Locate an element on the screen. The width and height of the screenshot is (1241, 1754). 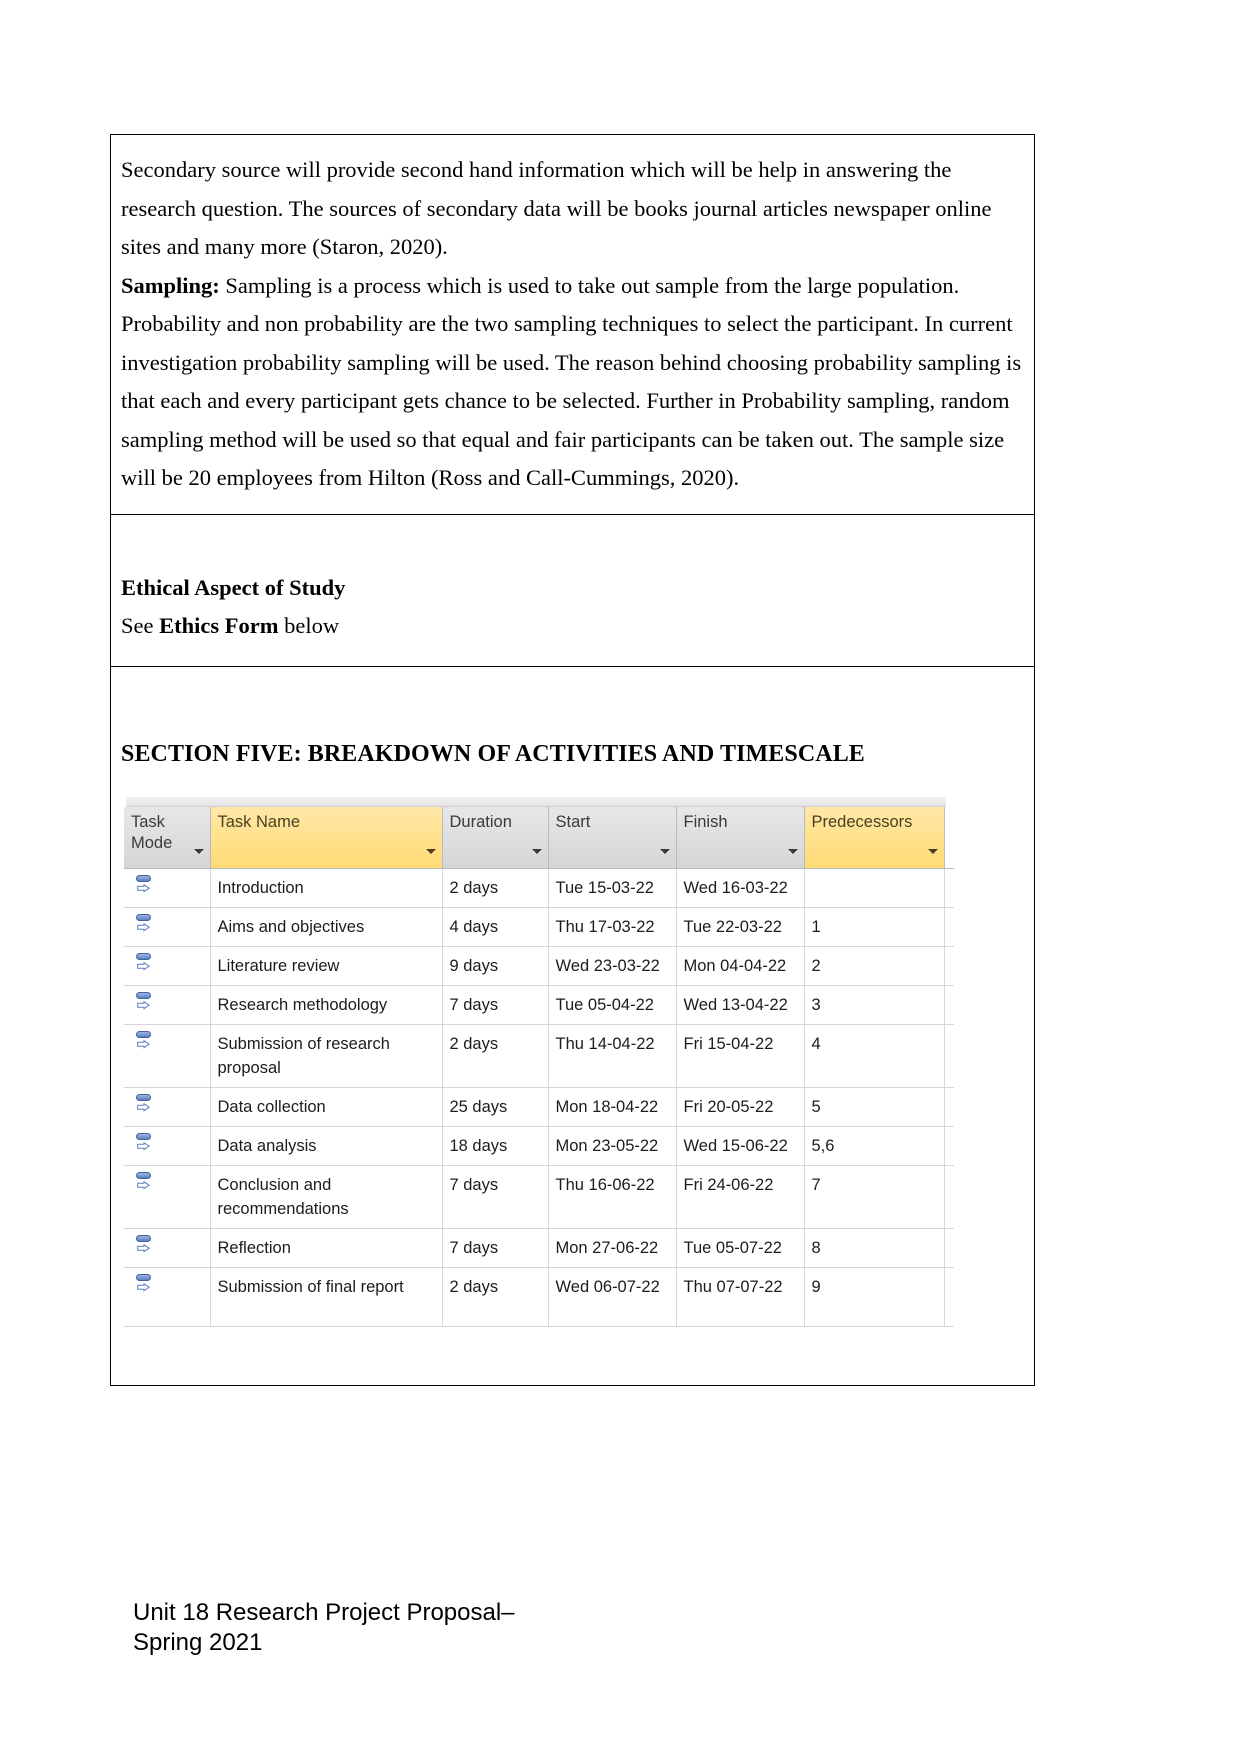
cell-start: Wed 23-03-22 is located at coordinates (612, 966).